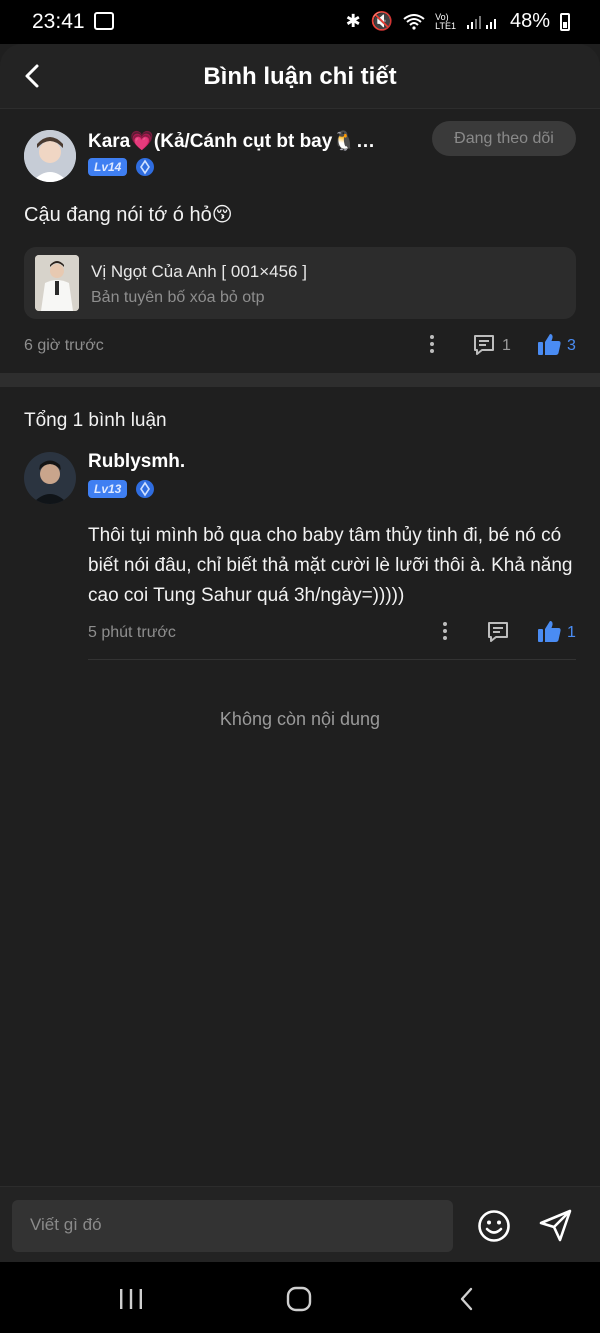  Describe the element at coordinates (64, 345) in the screenshot. I see `post-timestamp: 6 giờ trước` at that location.